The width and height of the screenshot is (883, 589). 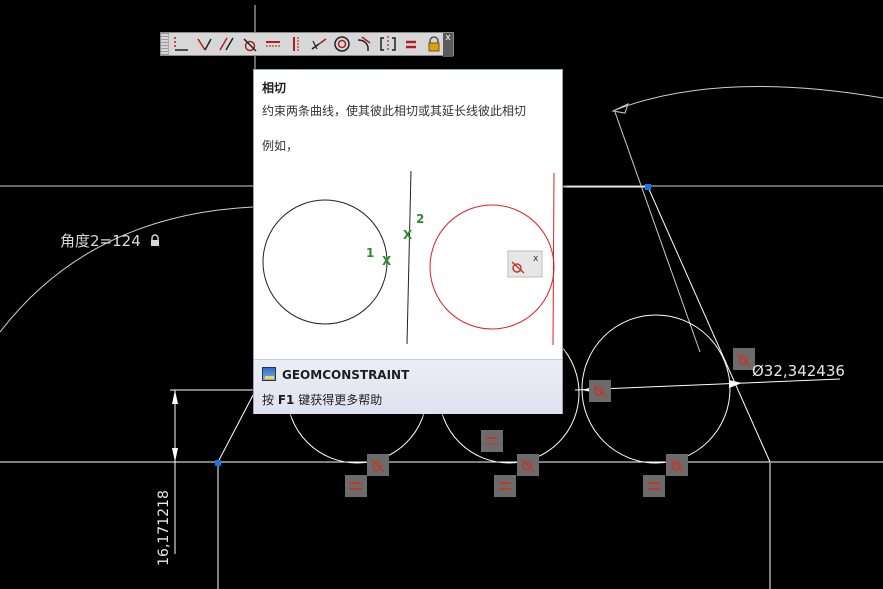 I want to click on example-label-2: 2, so click(x=420, y=219).